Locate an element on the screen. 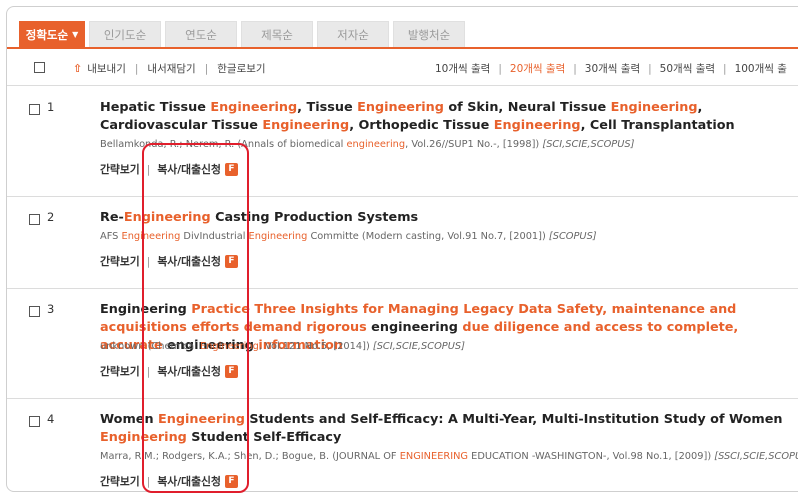  title-text: , Tissue is located at coordinates (327, 107).